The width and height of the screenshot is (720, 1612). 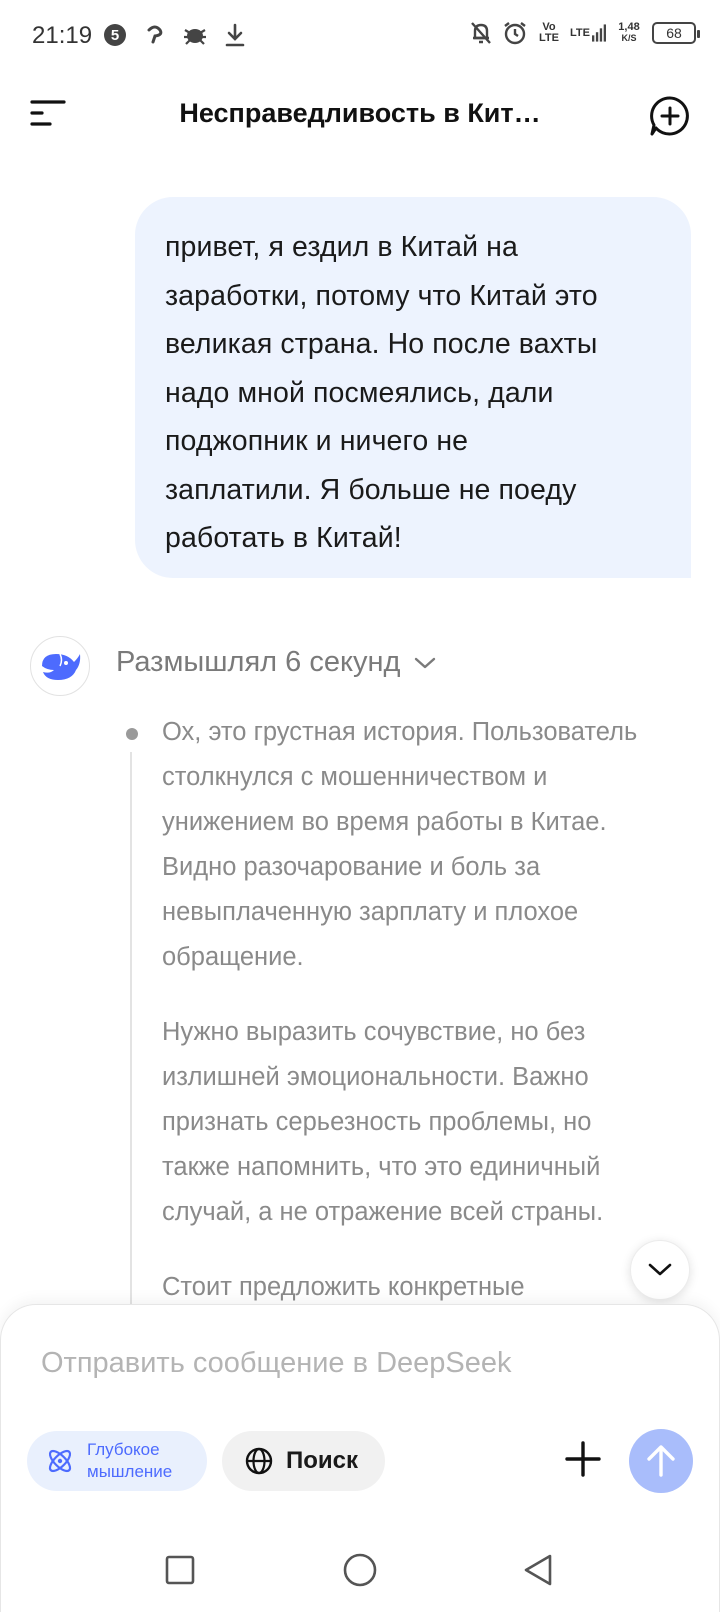 What do you see at coordinates (381, 295) in the screenshot?
I see `user-message-line: заработки, потому что Китай это` at bounding box center [381, 295].